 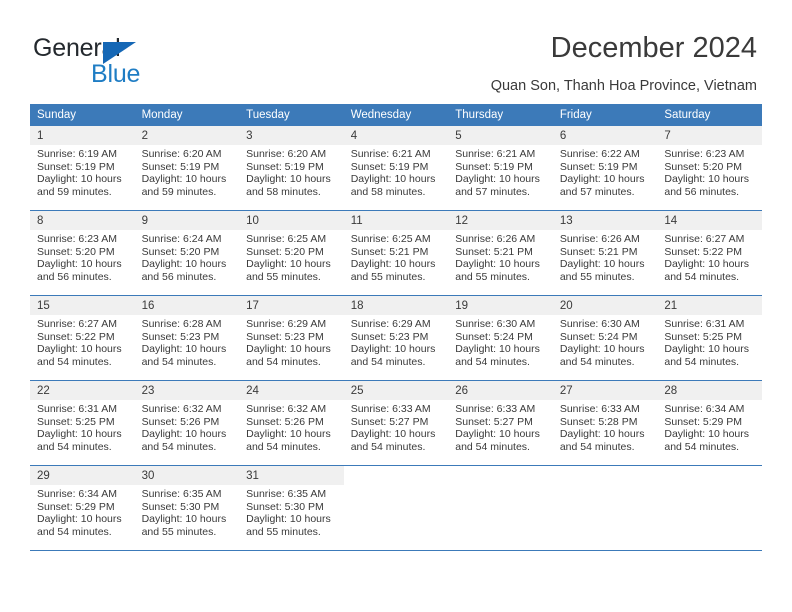 What do you see at coordinates (709, 115) in the screenshot?
I see `weekday-header-saturday: Saturday` at bounding box center [709, 115].